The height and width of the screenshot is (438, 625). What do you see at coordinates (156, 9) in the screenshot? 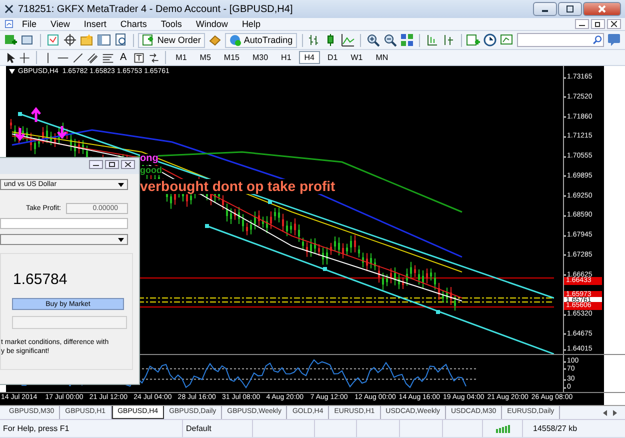
I see `window-title: 718251: GKFX MetaTrader 4 - Demo Account - [GBPUSD,H4]` at bounding box center [156, 9].